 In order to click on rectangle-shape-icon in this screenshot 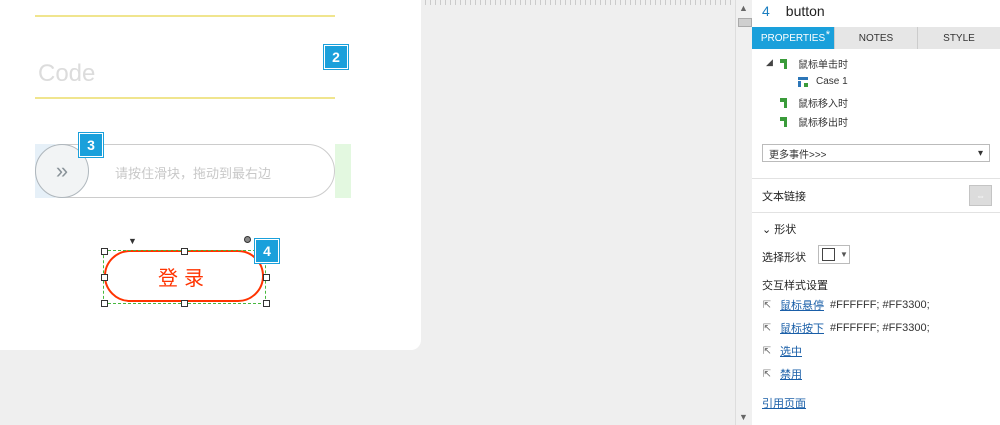, I will do `click(828, 254)`.